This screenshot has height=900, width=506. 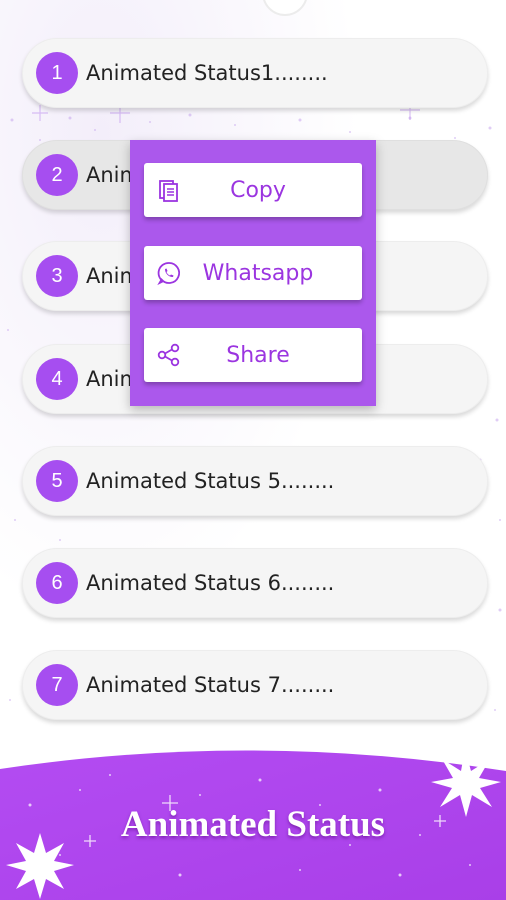 I want to click on whatsapp-button: Whatsapp, so click(x=253, y=273).